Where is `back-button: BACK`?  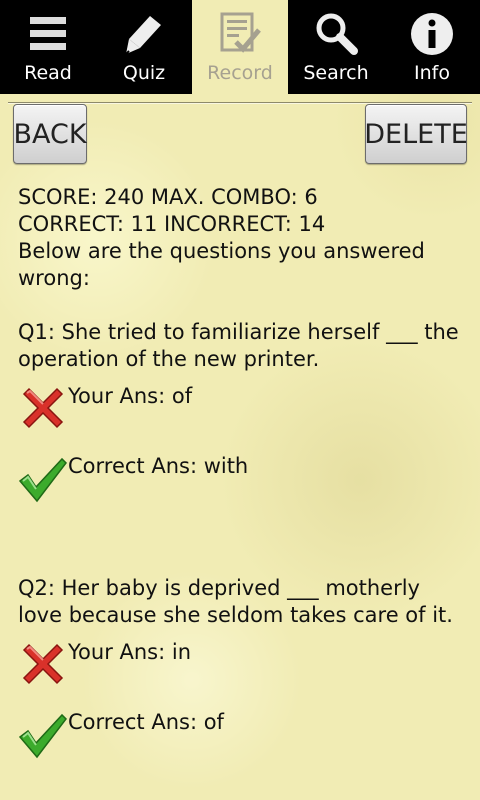 back-button: BACK is located at coordinates (50, 134).